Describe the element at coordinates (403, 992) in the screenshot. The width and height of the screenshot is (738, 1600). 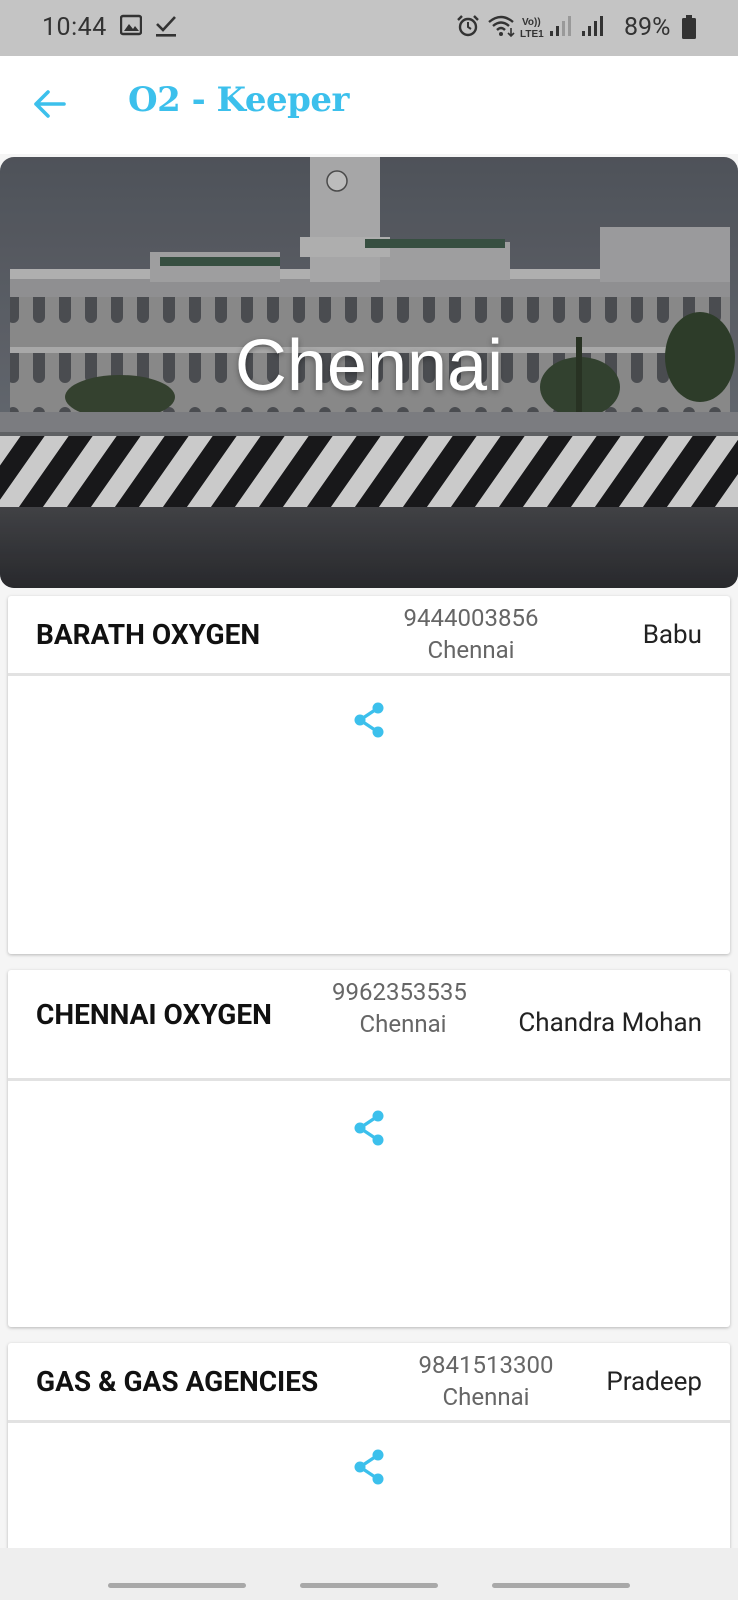
I see `supplier-phone: 9962353535` at that location.